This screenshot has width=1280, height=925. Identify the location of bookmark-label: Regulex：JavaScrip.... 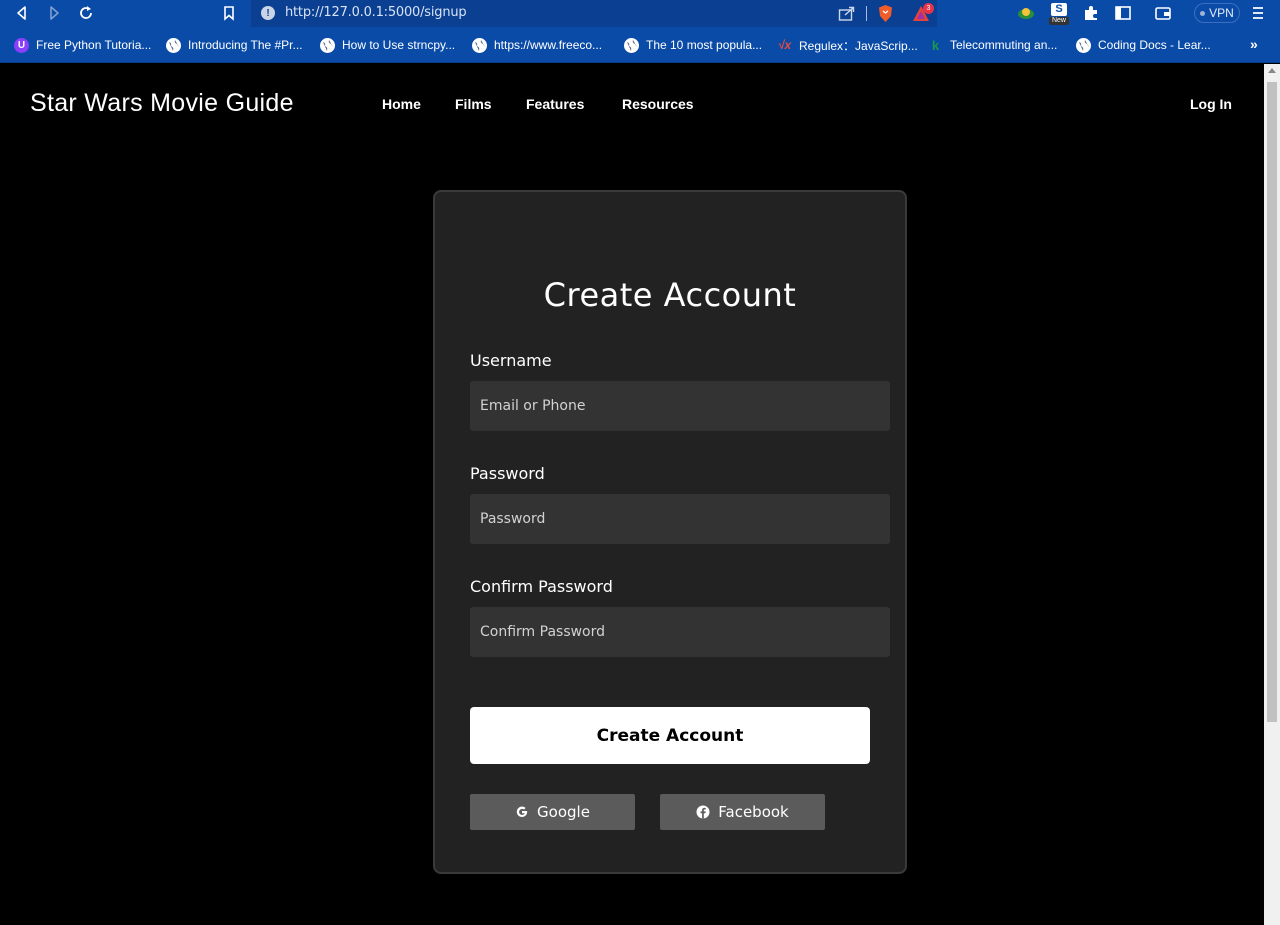
(858, 45).